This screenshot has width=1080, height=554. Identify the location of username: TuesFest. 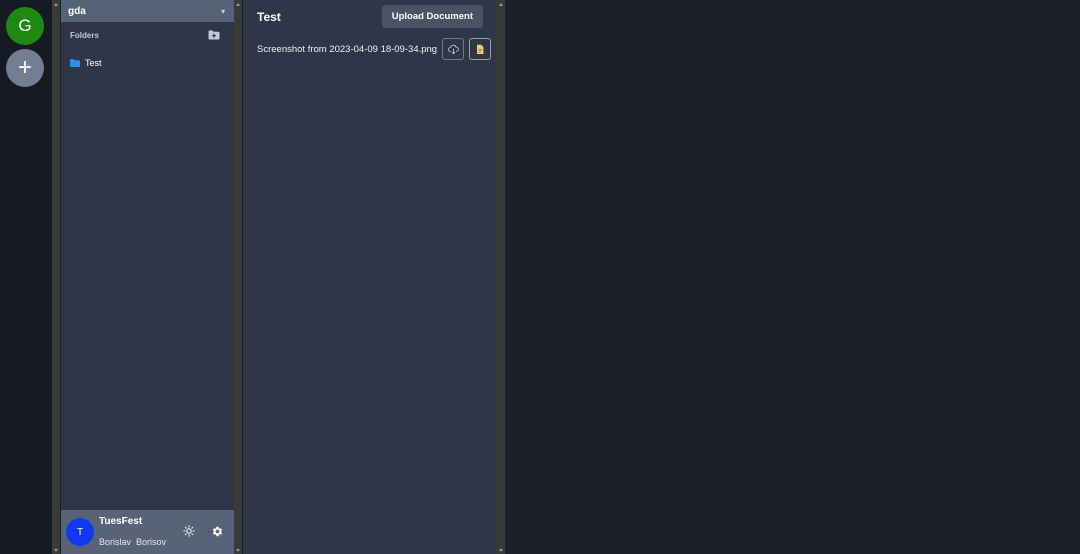
(121, 521).